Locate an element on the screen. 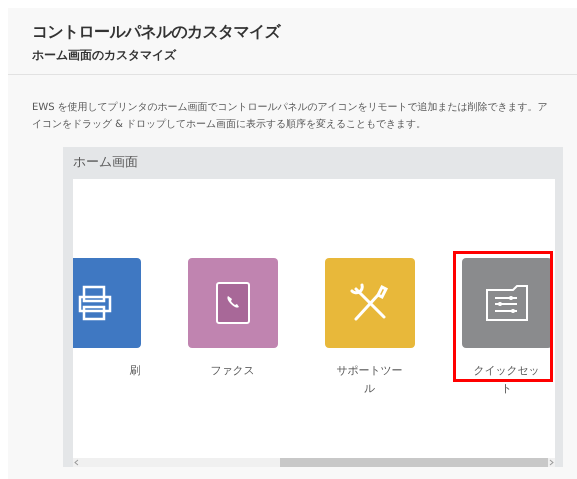 The height and width of the screenshot is (479, 577). description-text: EWS を使用してプリンタのホーム画面でコントロールパネルのアイコンをリモートで追加または削除できます。アイコンをドラッグ & ドロップしてホーム画面に表示する順序を変えることもできます。 is located at coordinates (290, 116).